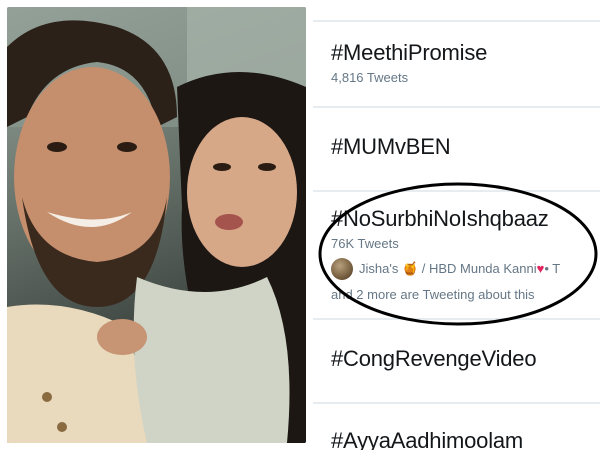 The height and width of the screenshot is (450, 600). I want to click on trend-hashtag: #MeethiPromise, so click(409, 53).